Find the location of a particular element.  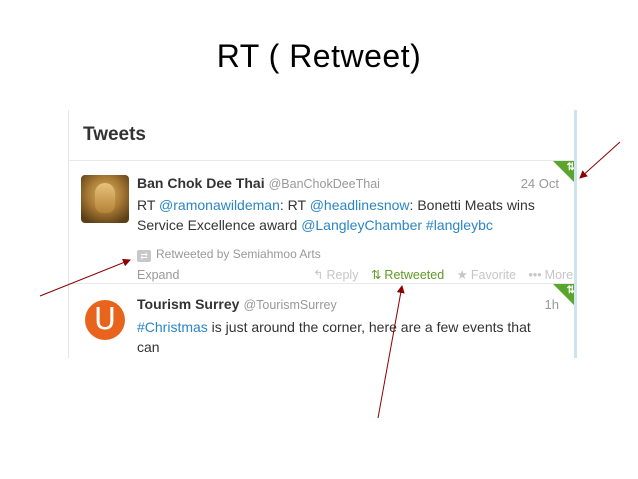

arrow-to-corner-badge is located at coordinates (600, 160).